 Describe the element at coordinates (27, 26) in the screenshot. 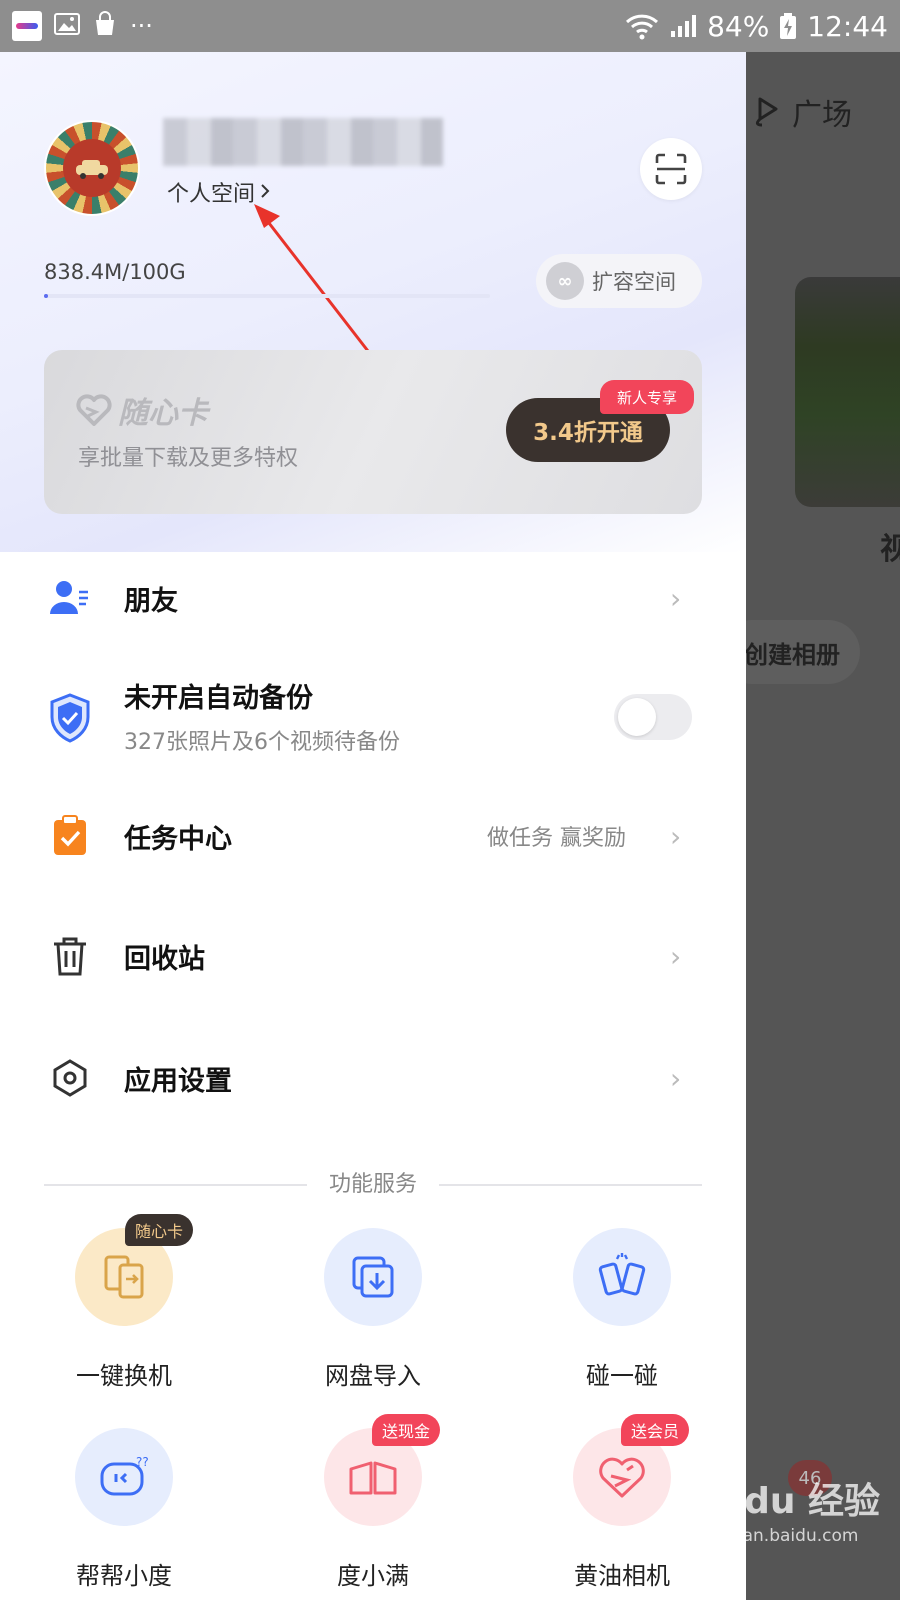

I see `app-notification-icon` at that location.